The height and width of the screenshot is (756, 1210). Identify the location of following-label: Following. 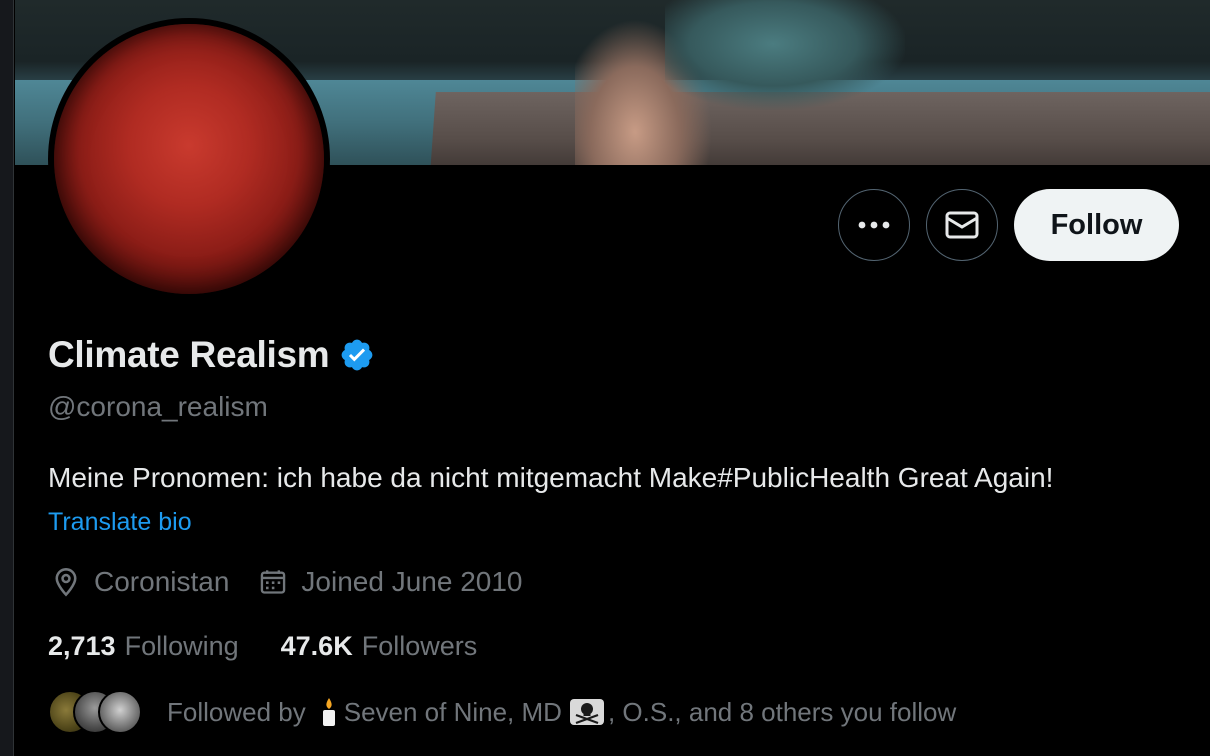
(181, 646).